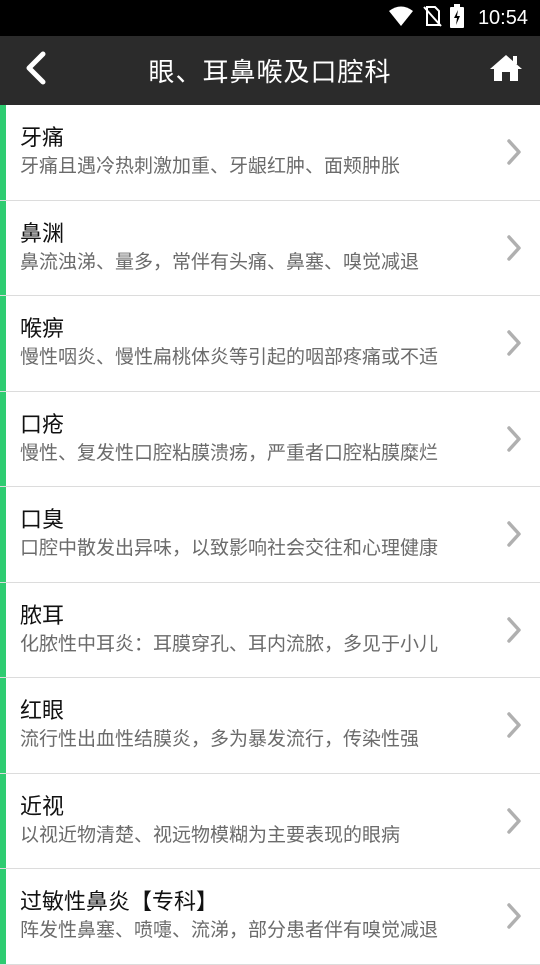 This screenshot has width=540, height=965. I want to click on home-icon, so click(506, 70).